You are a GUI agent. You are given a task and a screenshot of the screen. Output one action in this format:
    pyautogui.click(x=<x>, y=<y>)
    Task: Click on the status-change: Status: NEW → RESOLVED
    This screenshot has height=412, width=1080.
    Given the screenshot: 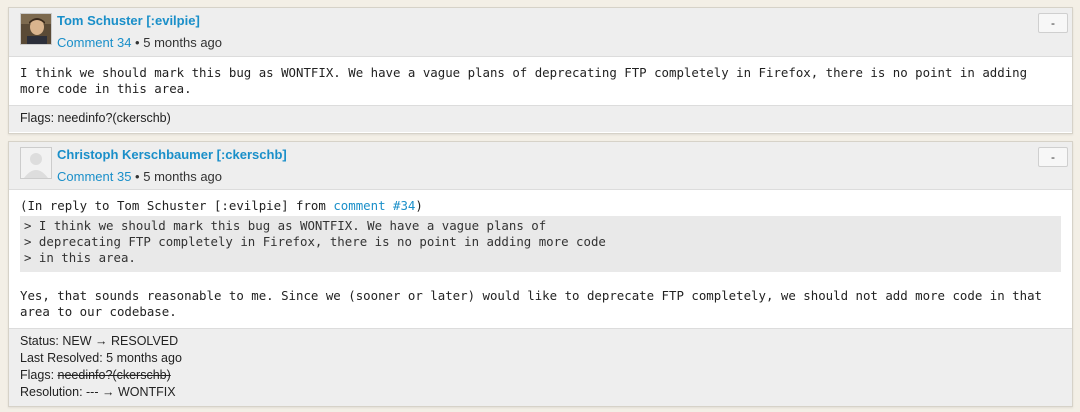 What is the action you would take?
    pyautogui.click(x=99, y=341)
    